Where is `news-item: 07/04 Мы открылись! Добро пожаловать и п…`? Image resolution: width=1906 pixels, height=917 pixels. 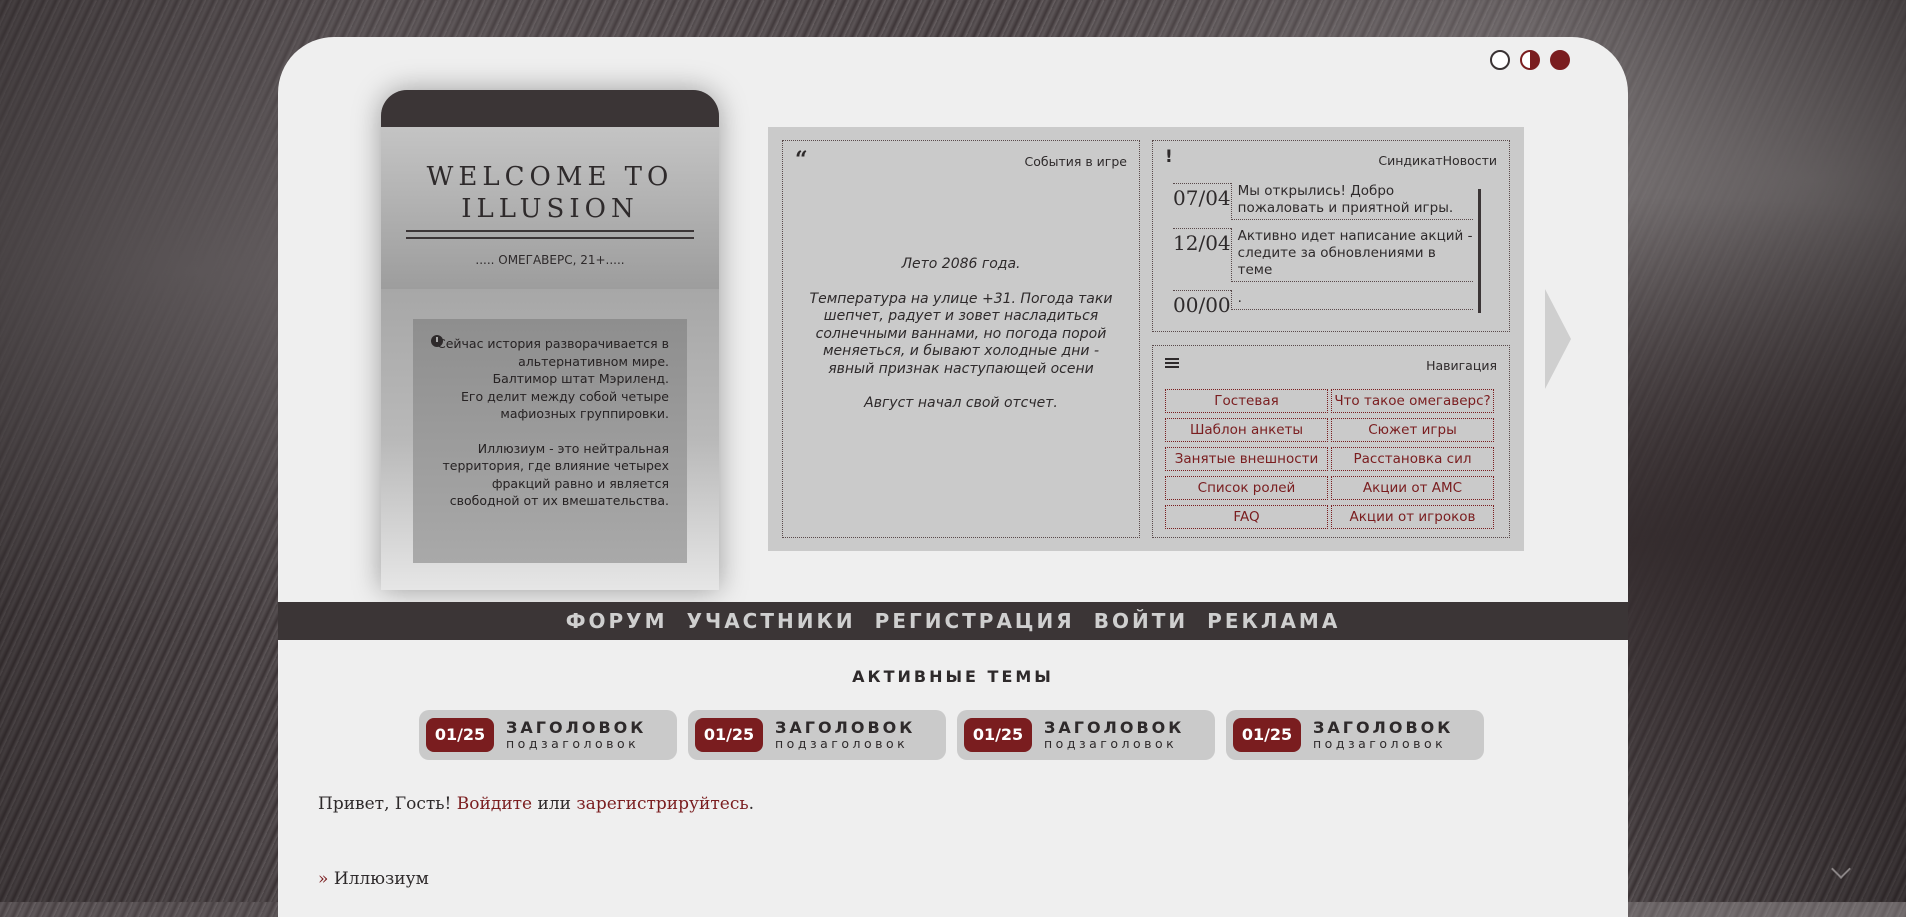 news-item: 07/04 Мы открылись! Добро пожаловать и п… is located at coordinates (1323, 201).